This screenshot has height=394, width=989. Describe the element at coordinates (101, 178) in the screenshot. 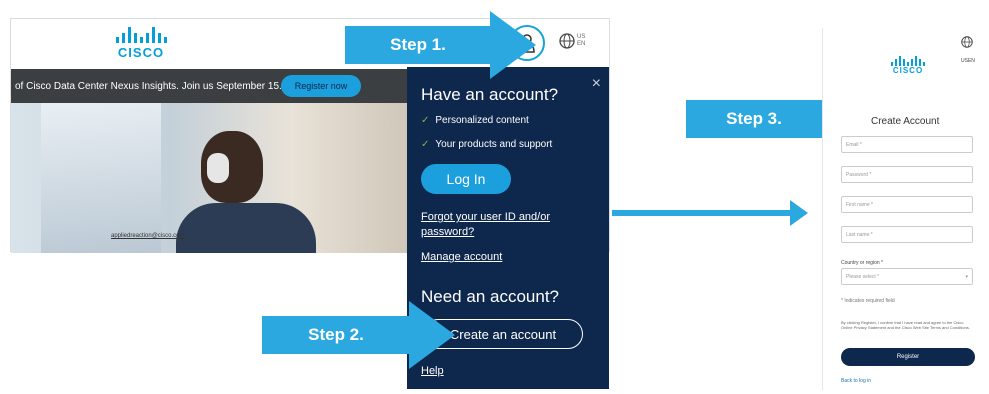

I see `hero-background` at that location.